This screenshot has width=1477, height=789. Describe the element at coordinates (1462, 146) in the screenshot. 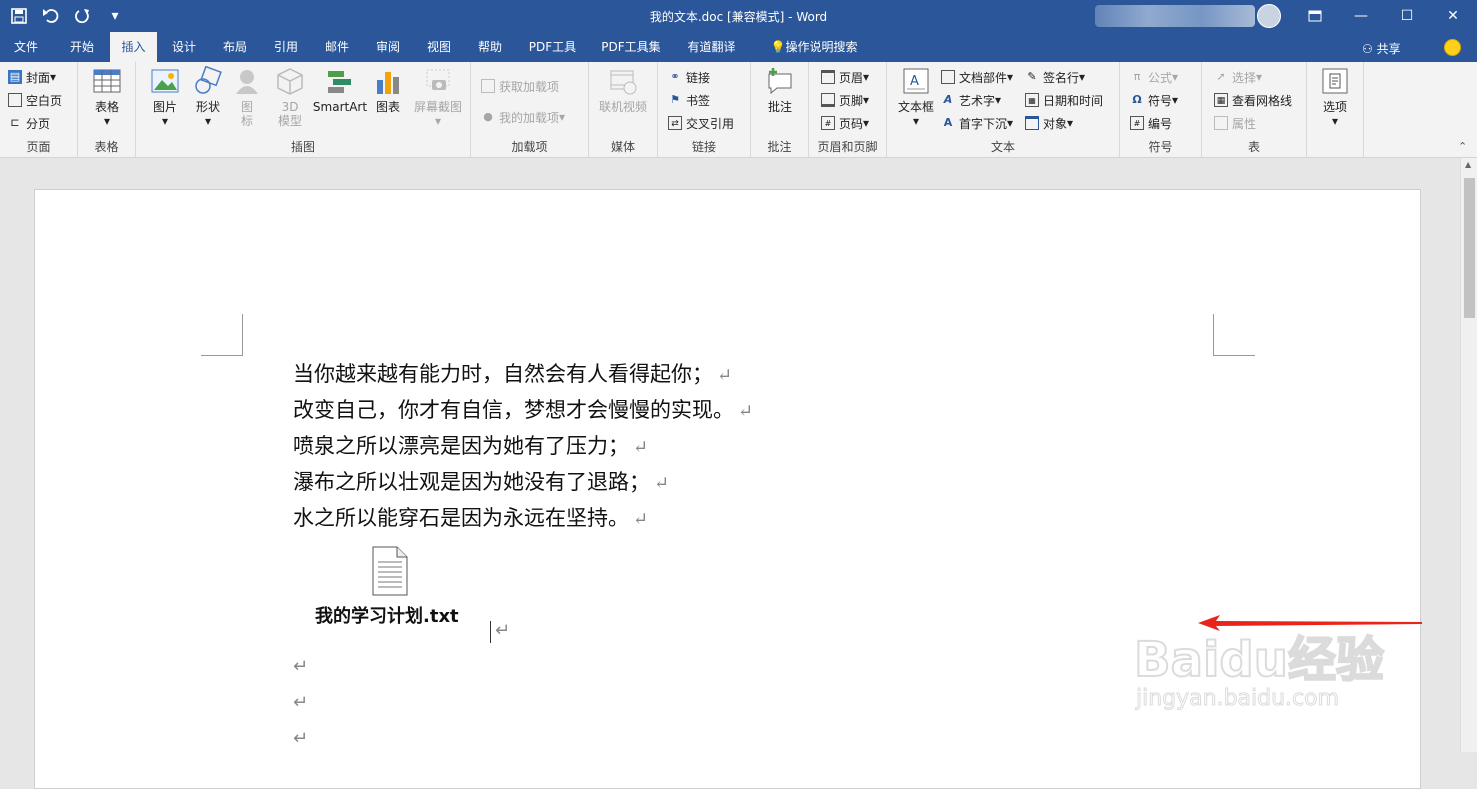

I see `collapse-ribbon-icon: ⌃` at that location.